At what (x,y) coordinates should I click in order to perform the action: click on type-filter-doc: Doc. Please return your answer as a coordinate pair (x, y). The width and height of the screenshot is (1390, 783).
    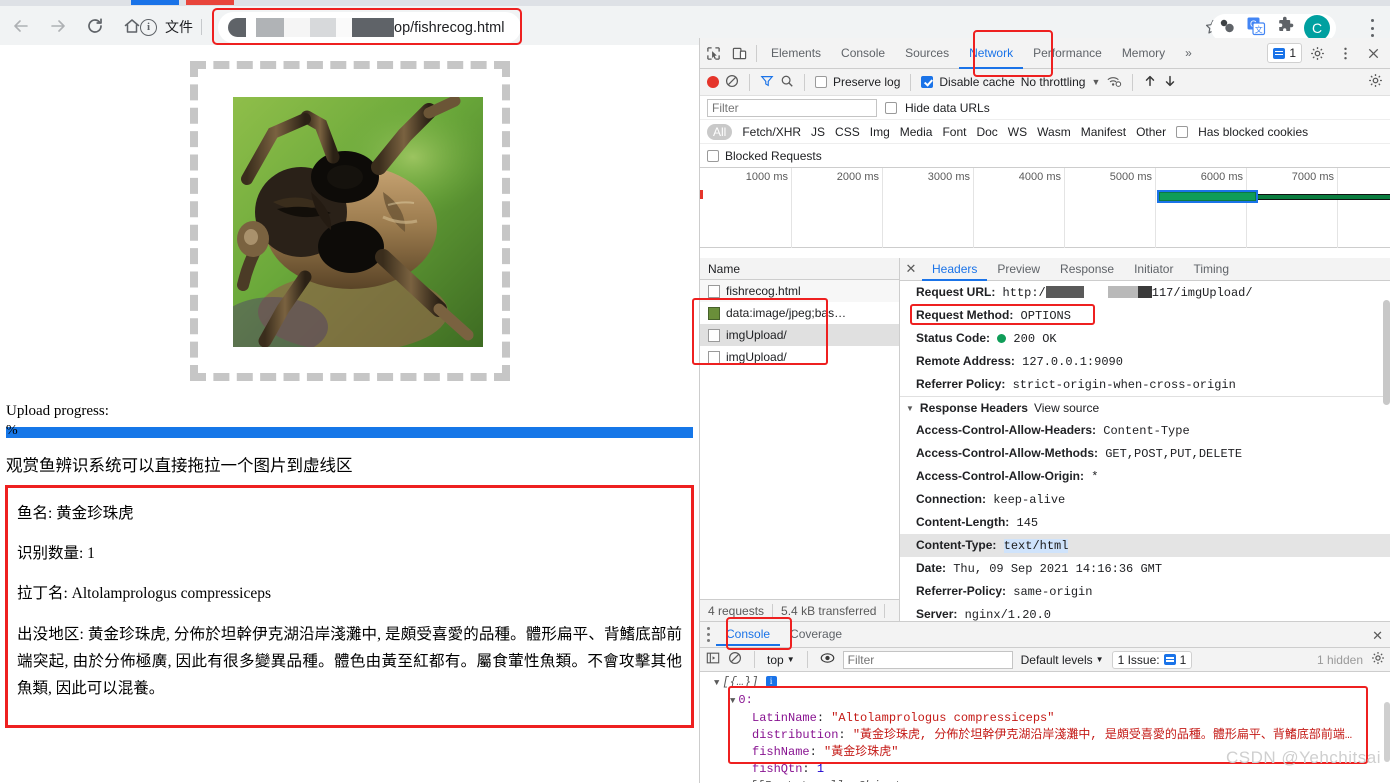
    Looking at the image, I should click on (986, 132).